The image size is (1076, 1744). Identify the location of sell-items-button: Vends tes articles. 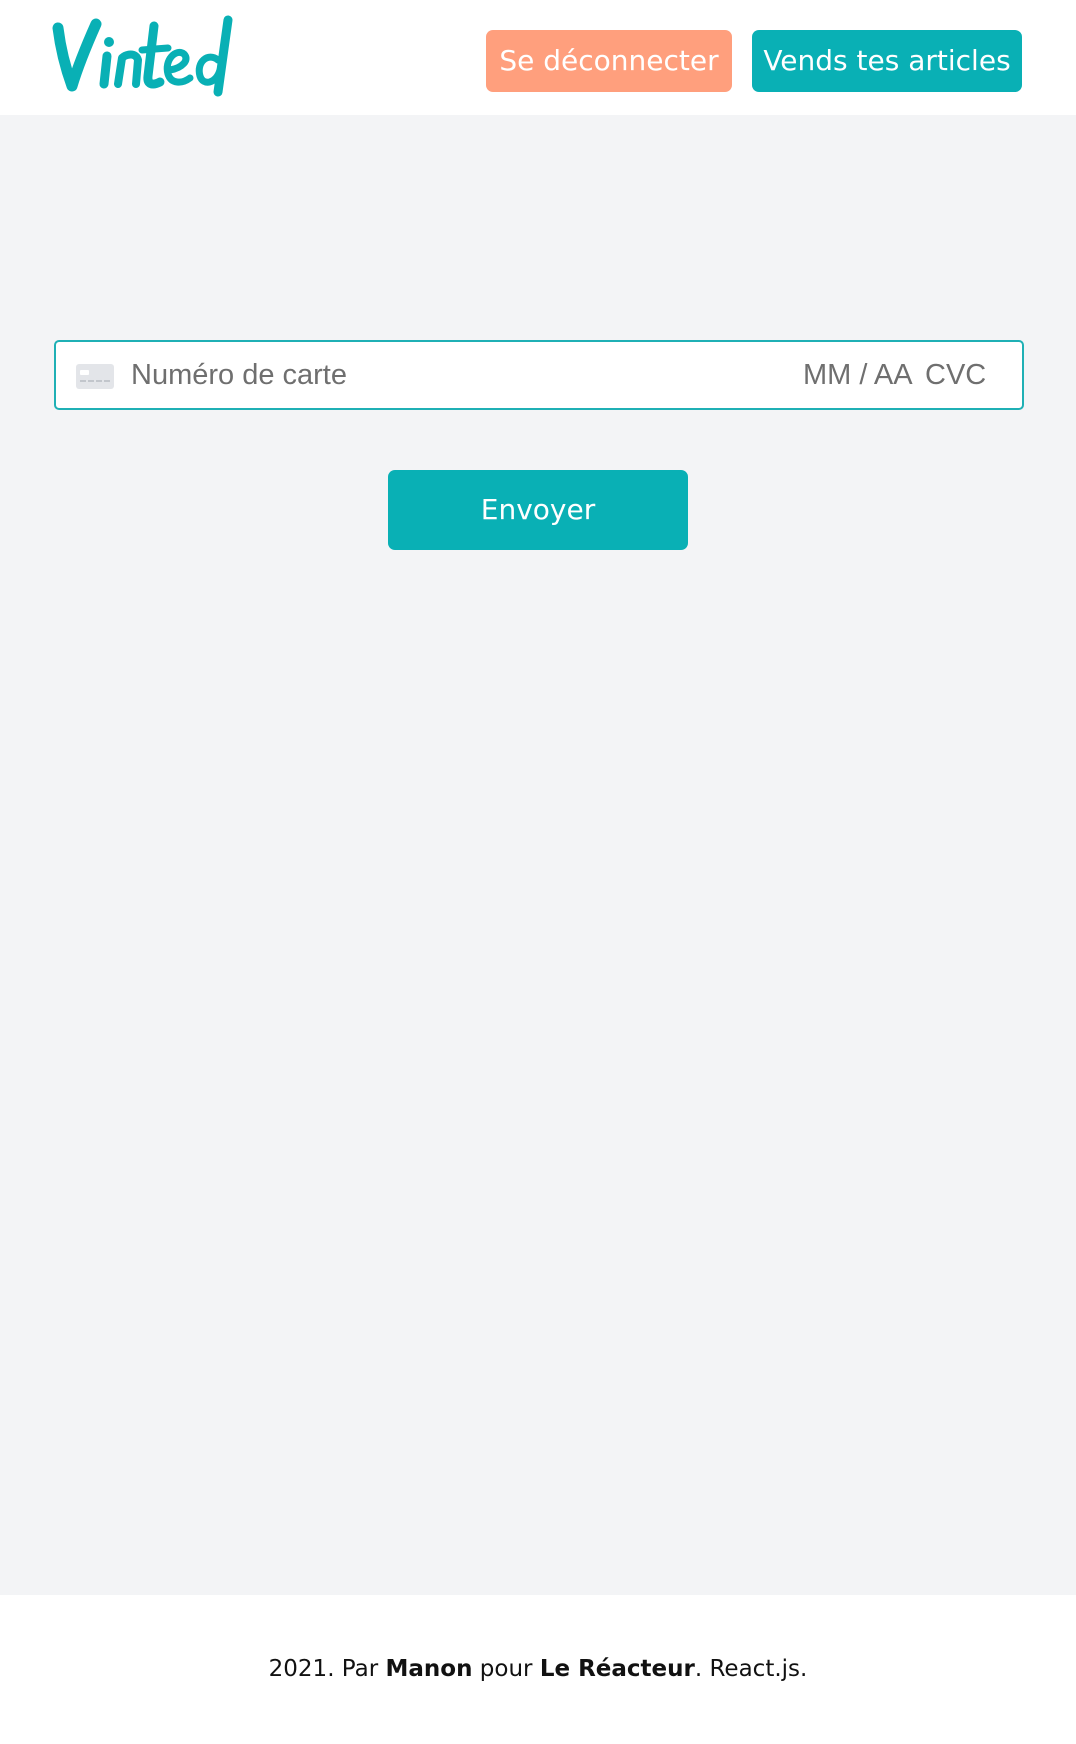
(887, 61).